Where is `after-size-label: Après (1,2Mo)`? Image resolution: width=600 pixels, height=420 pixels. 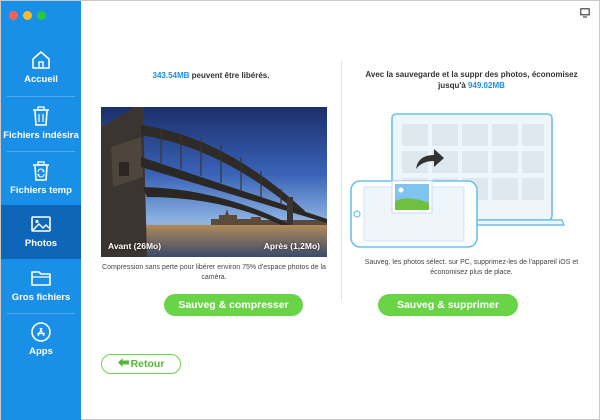
after-size-label: Après (1,2Mo) is located at coordinates (291, 246).